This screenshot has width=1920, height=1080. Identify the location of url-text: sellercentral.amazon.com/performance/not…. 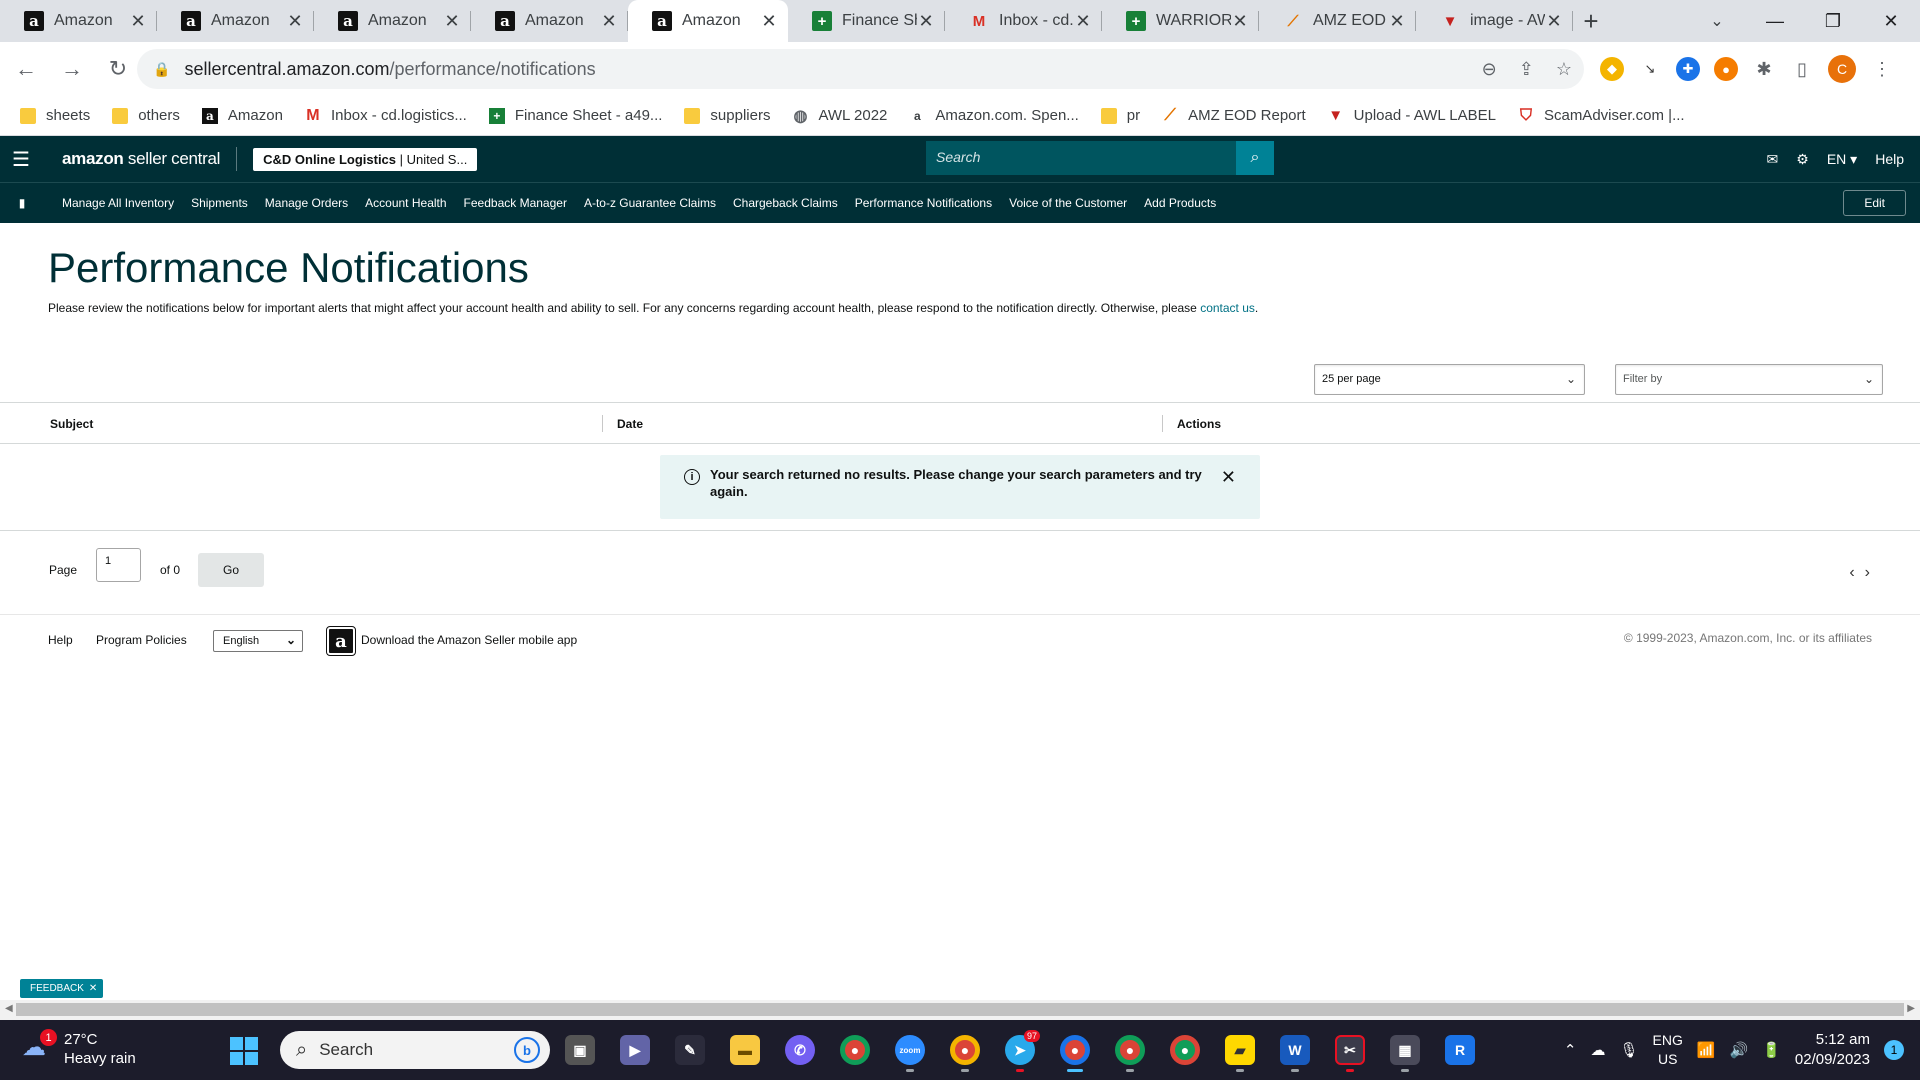
(389, 69).